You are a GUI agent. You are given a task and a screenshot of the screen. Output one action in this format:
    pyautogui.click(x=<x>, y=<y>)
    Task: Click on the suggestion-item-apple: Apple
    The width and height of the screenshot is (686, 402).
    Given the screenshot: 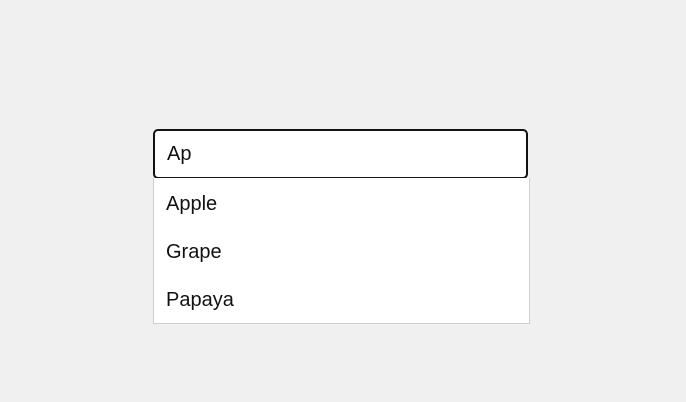 What is the action you would take?
    pyautogui.click(x=341, y=203)
    